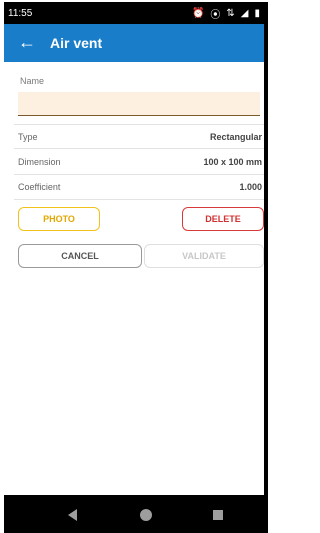  Describe the element at coordinates (136, 13) in the screenshot. I see `status-bar: 11:55 ⏰ ⦿ ⇅ ◢ ▮` at that location.